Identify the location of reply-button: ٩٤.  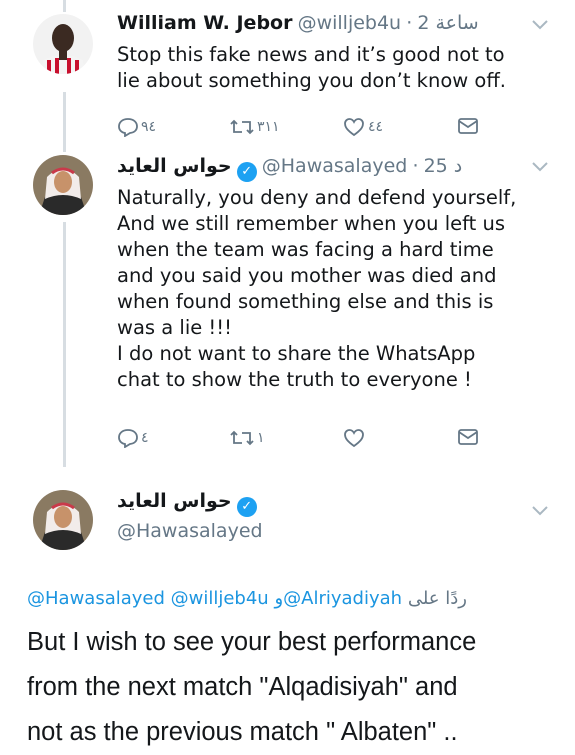
(136, 127).